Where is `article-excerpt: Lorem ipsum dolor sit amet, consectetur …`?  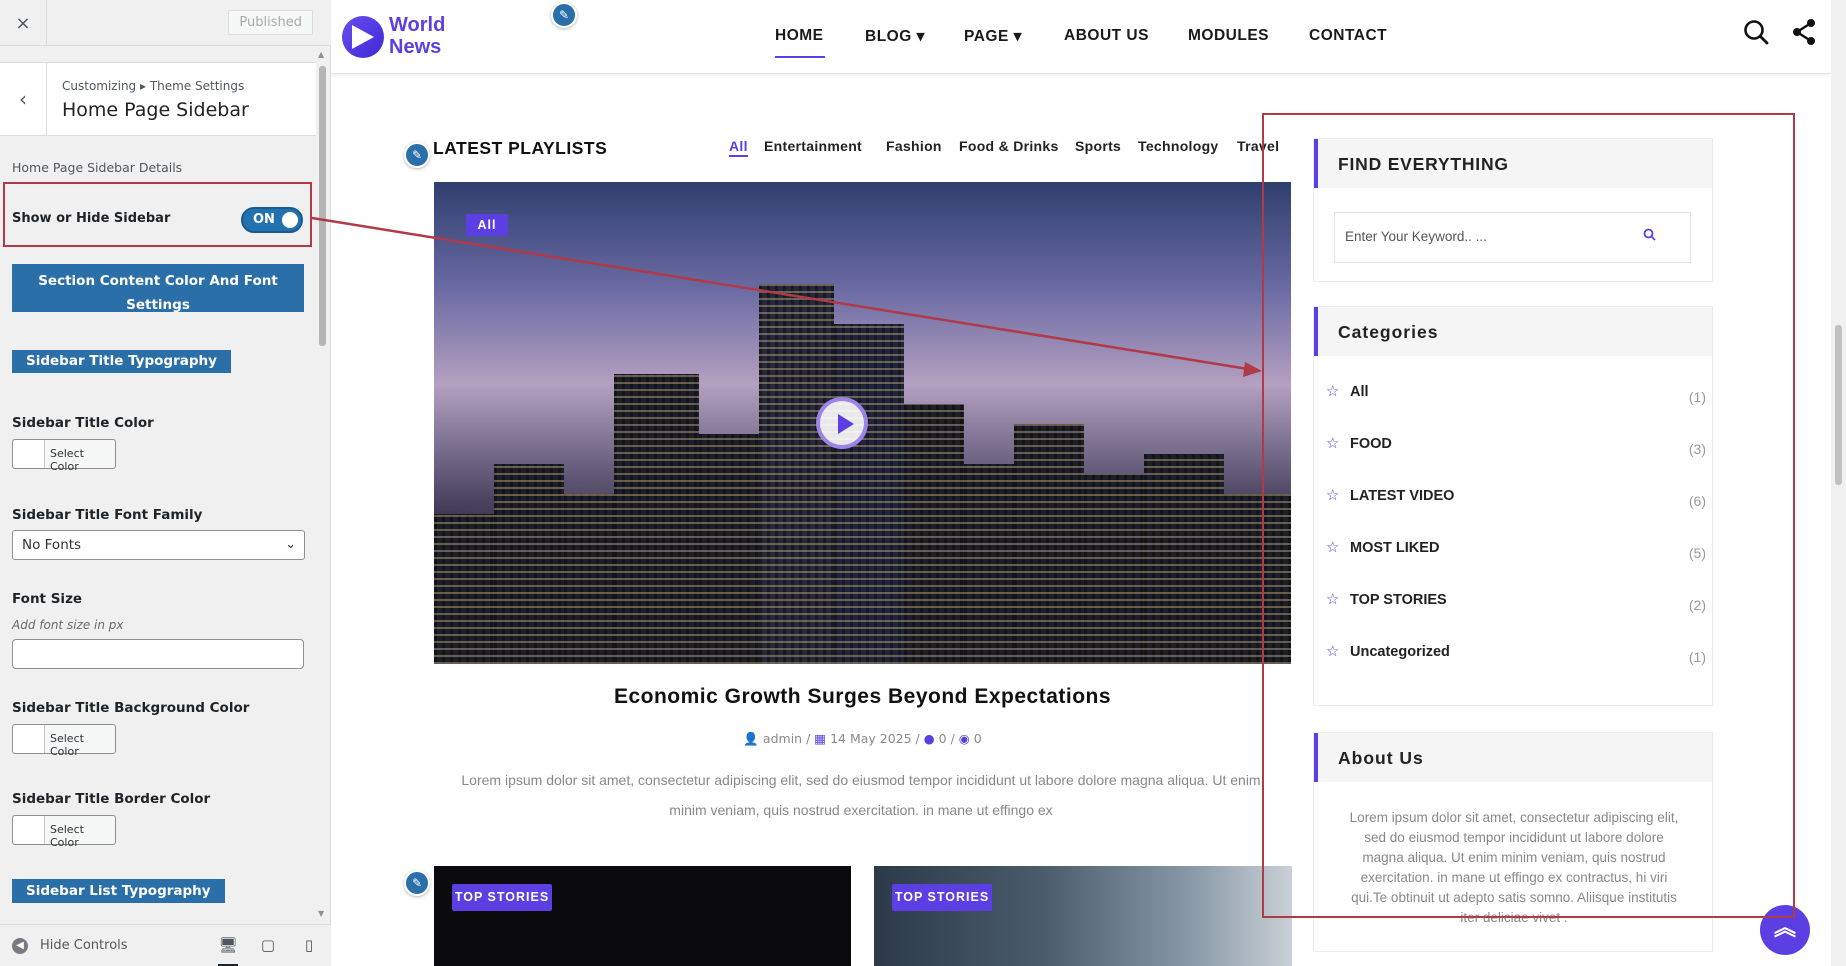 article-excerpt: Lorem ipsum dolor sit amet, consectetur … is located at coordinates (861, 795).